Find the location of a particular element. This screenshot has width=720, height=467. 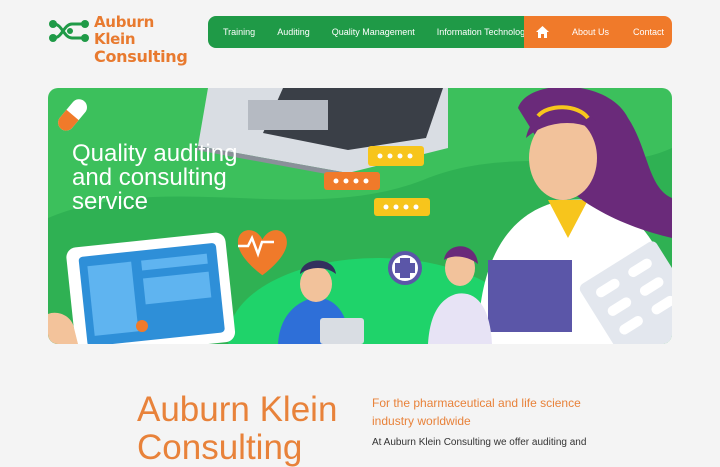

logo-line-2: Consulting is located at coordinates (141, 56).